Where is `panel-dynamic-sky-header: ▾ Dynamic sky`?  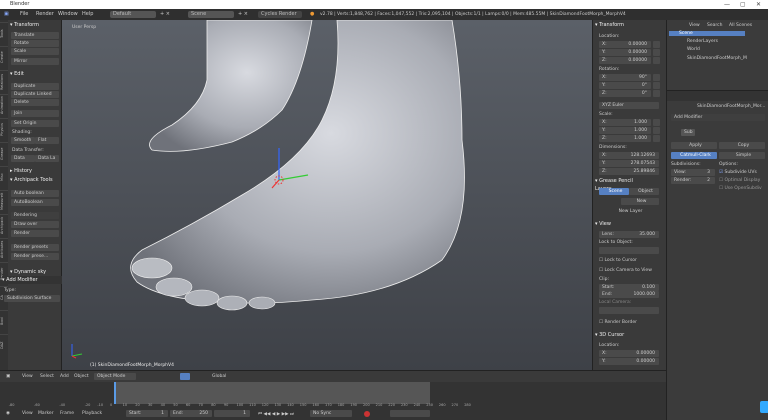 panel-dynamic-sky-header: ▾ Dynamic sky is located at coordinates (35, 272).